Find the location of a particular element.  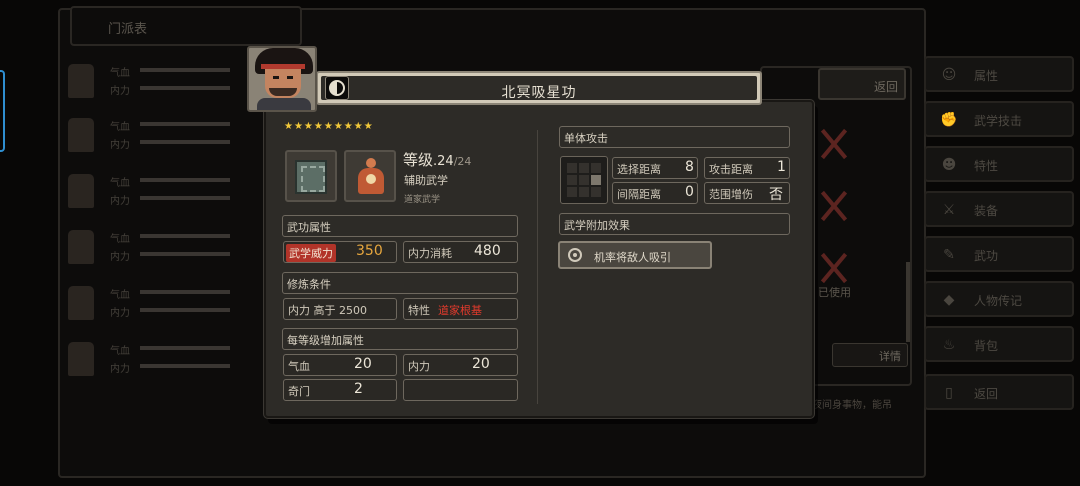

yin-yang-icon is located at coordinates (337, 88).